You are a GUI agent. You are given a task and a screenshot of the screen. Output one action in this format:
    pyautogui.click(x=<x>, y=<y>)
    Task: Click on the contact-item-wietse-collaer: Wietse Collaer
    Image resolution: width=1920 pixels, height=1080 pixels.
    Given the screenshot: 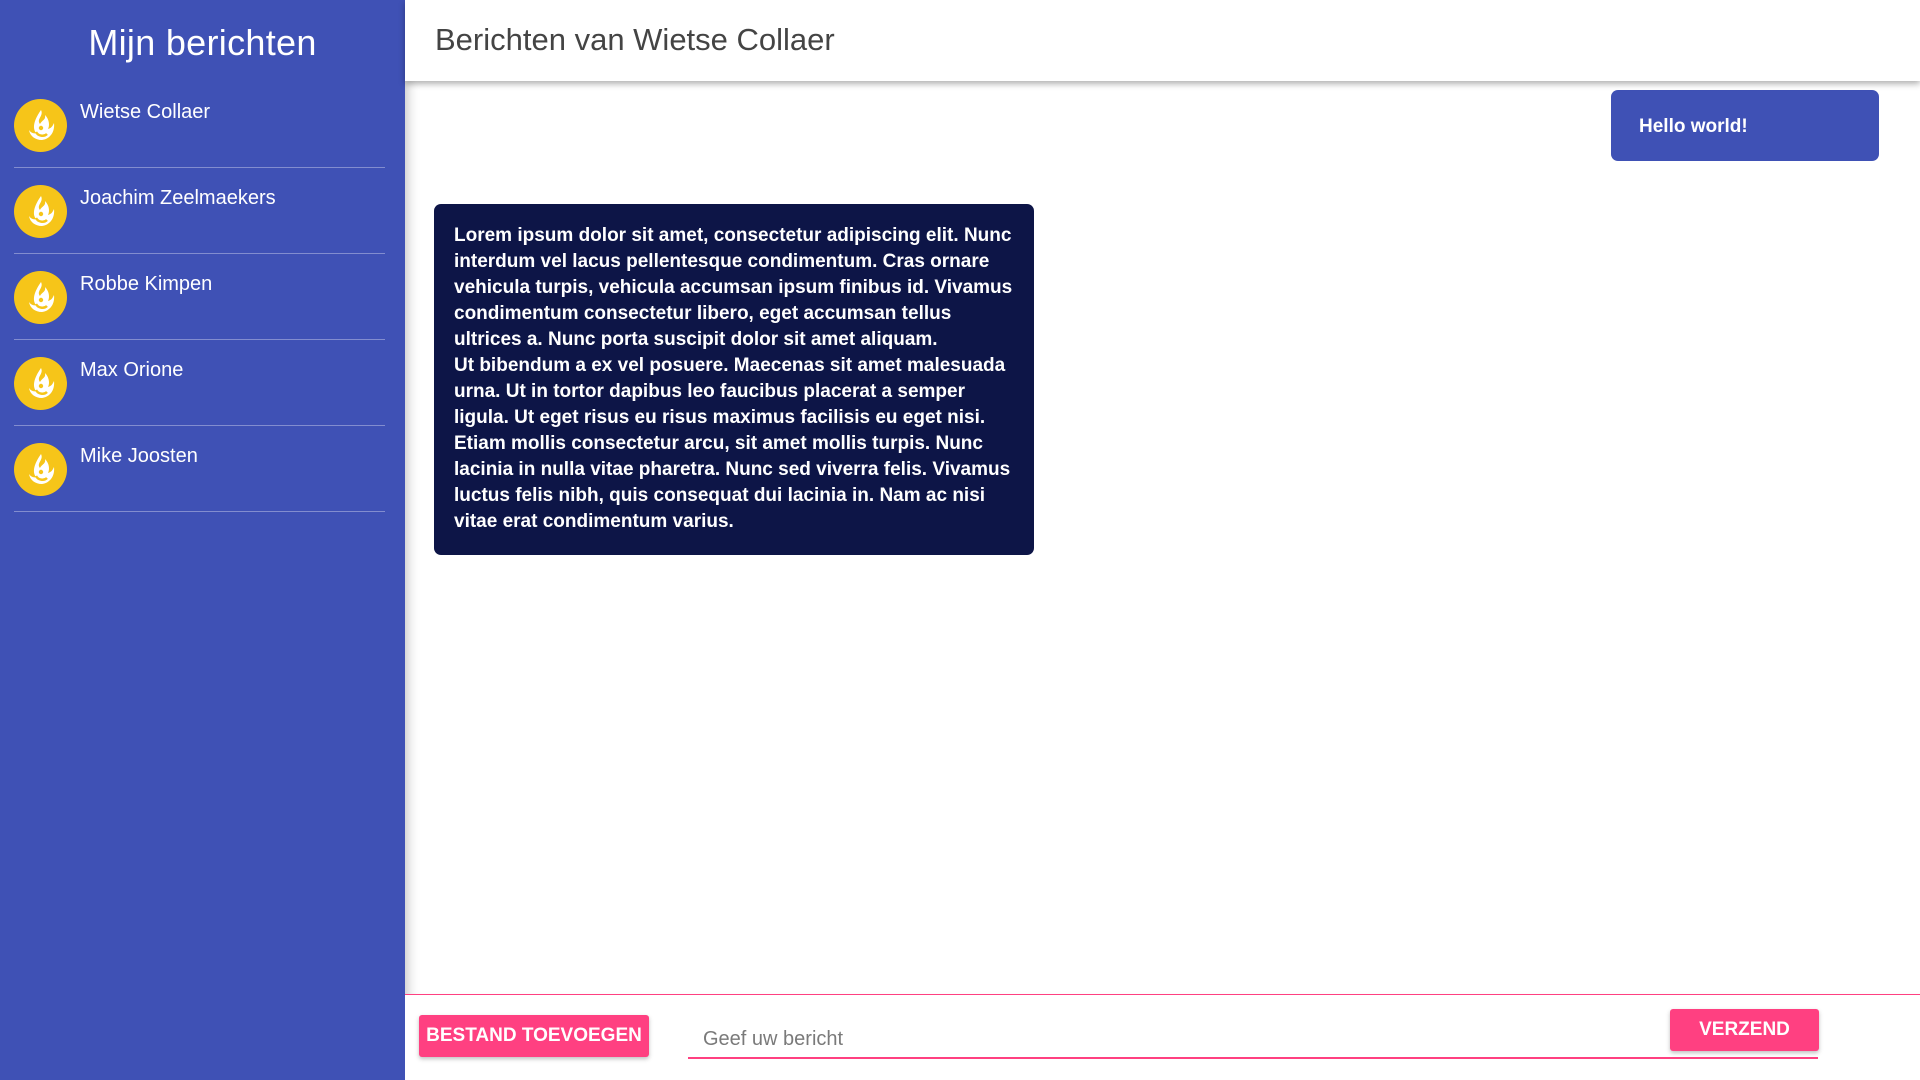 What is the action you would take?
    pyautogui.click(x=199, y=125)
    